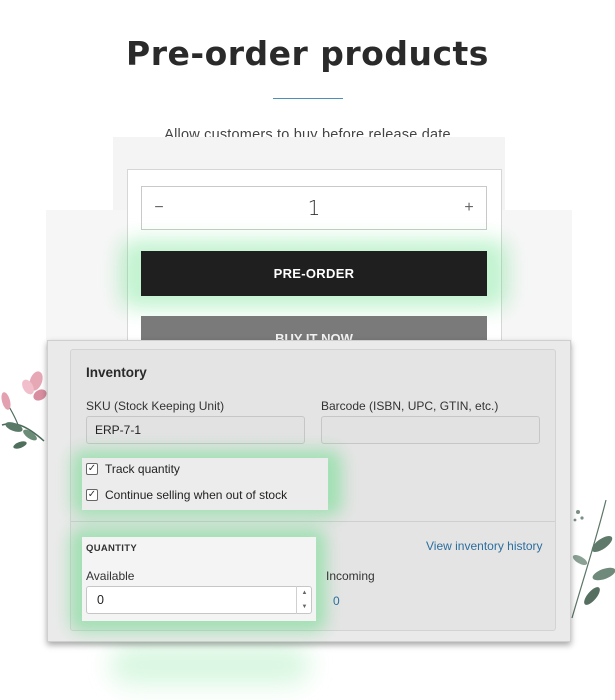  What do you see at coordinates (116, 372) in the screenshot?
I see `inventory-title: Inventory` at bounding box center [116, 372].